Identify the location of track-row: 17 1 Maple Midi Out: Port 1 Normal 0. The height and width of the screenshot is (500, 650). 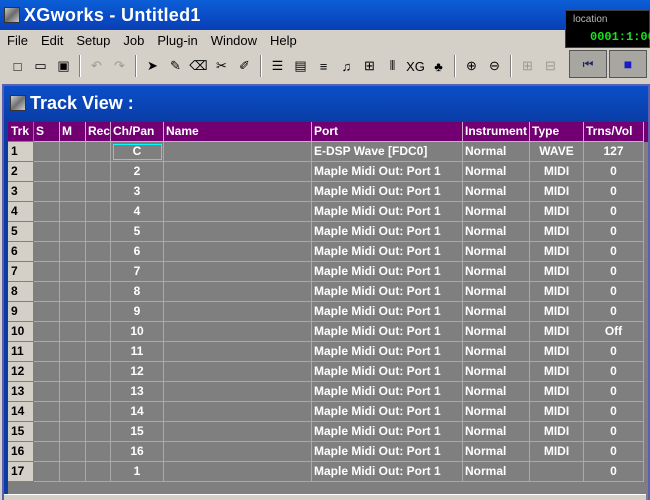
(328, 472).